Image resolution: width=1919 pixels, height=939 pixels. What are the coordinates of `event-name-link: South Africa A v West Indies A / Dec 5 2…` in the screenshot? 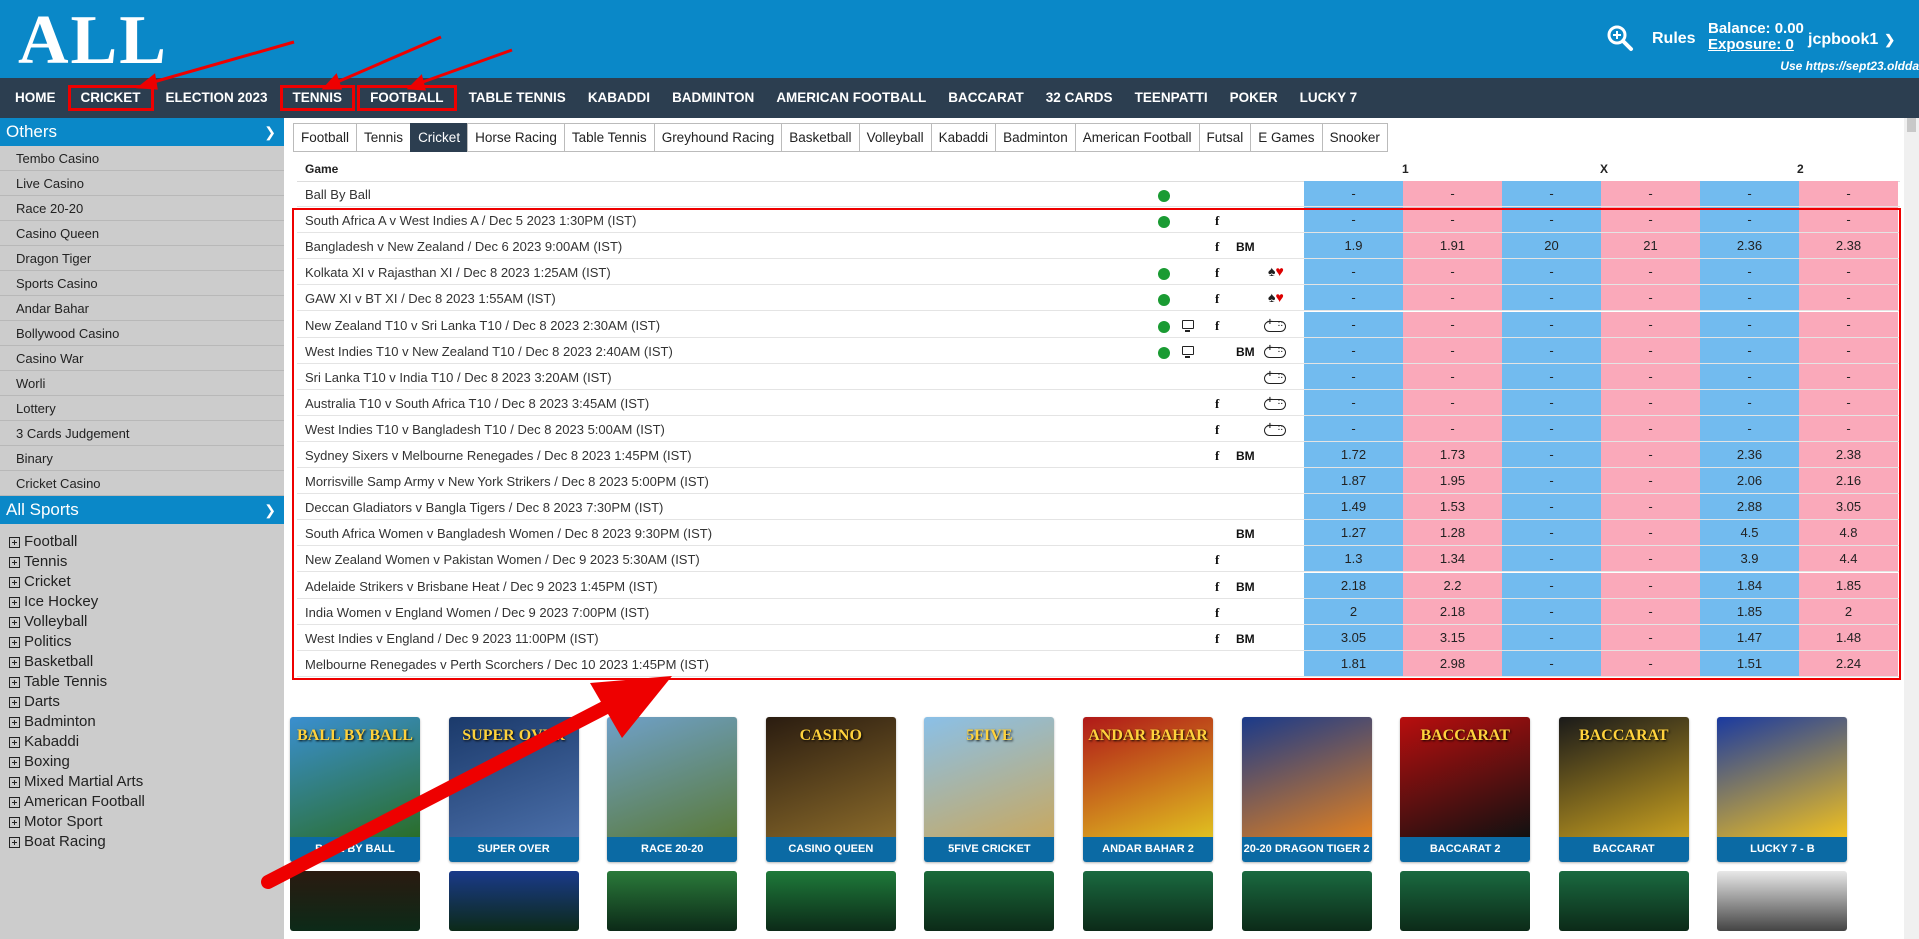 It's located at (470, 220).